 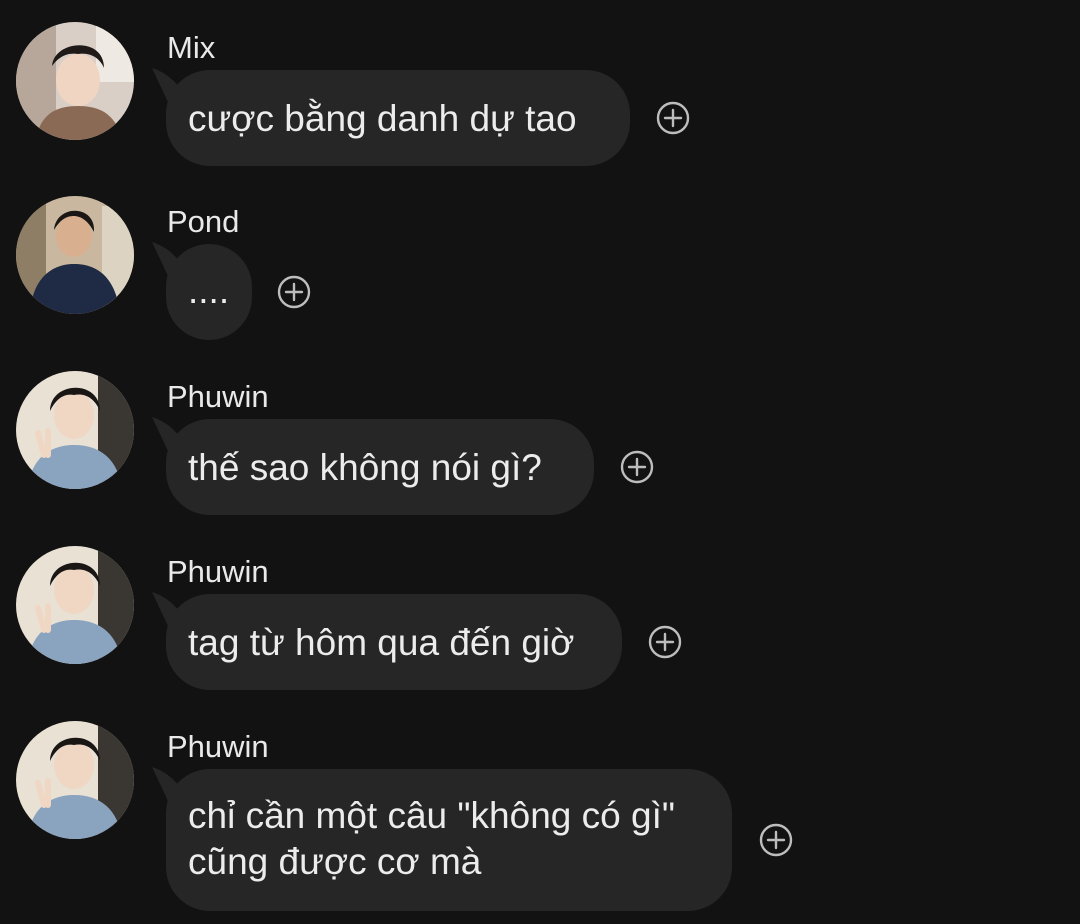 I want to click on message-bubble: cược bằng danh dự tao, so click(x=398, y=118).